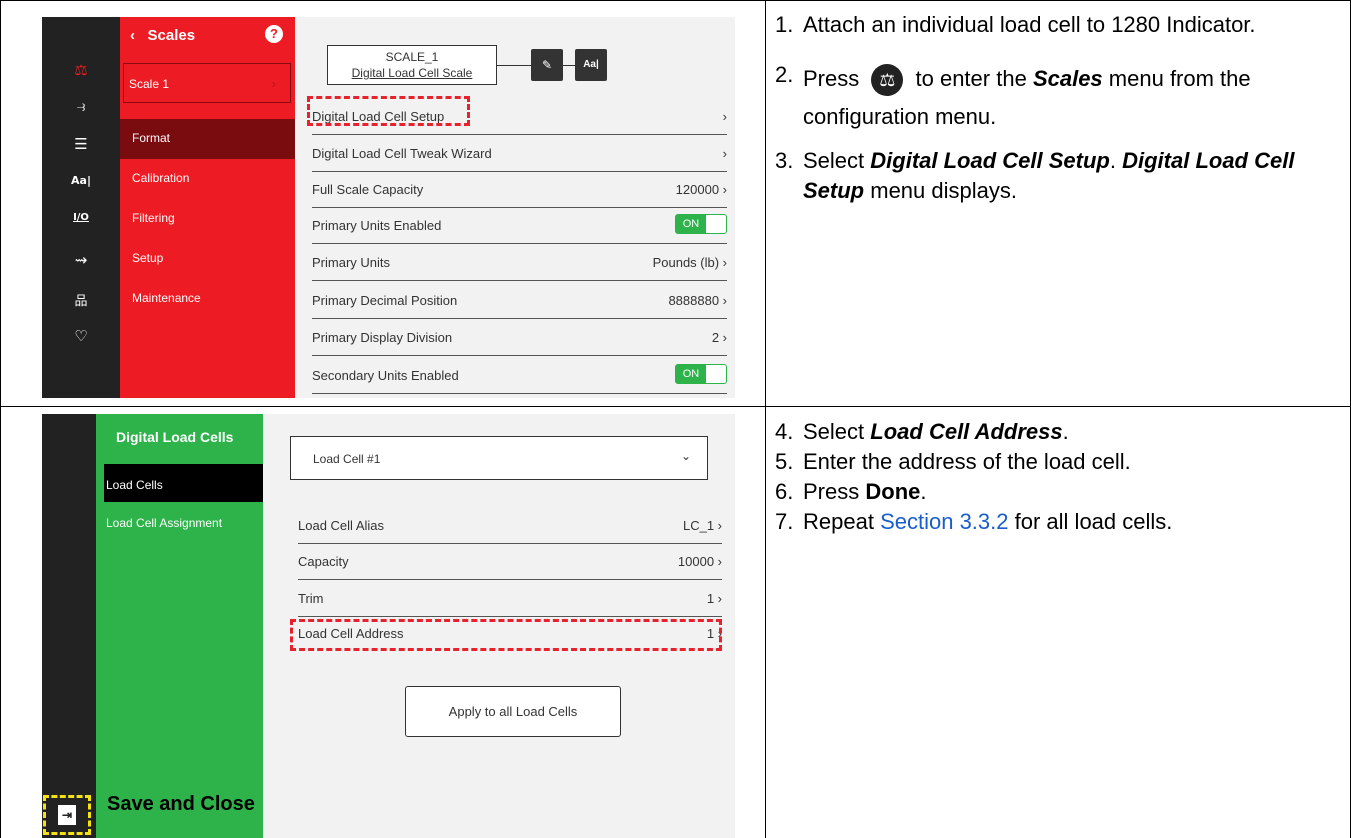  I want to click on table-border-divider, so click(765, 419).